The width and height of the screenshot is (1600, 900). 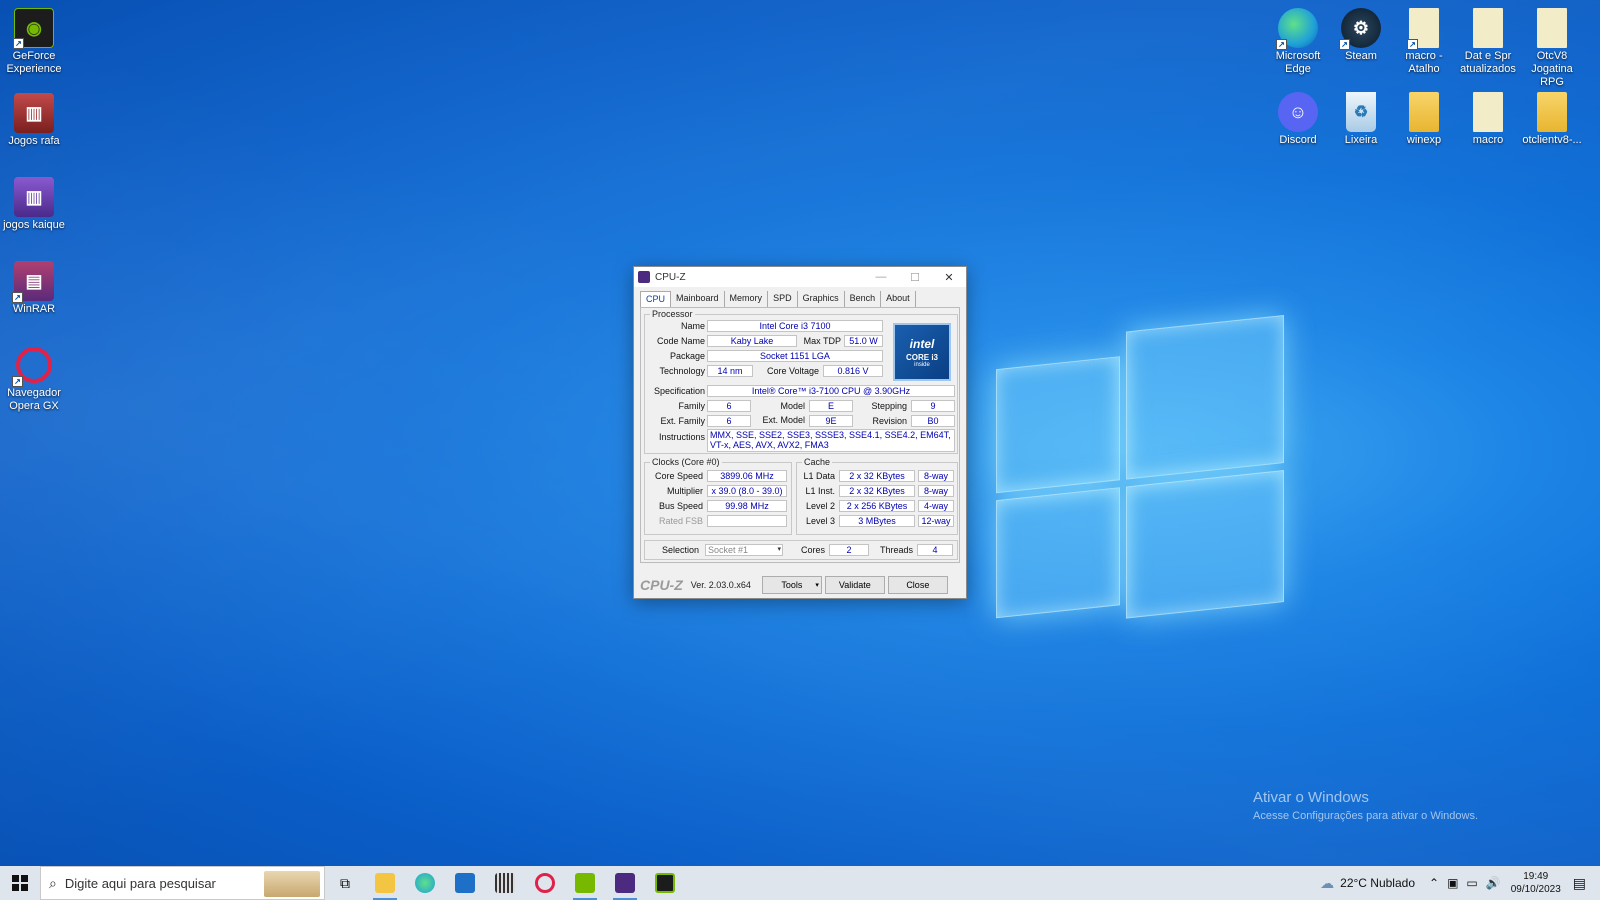 I want to click on desktop-icon-opera-gx: ↗ Navegador Opera GX, so click(x=34, y=379).